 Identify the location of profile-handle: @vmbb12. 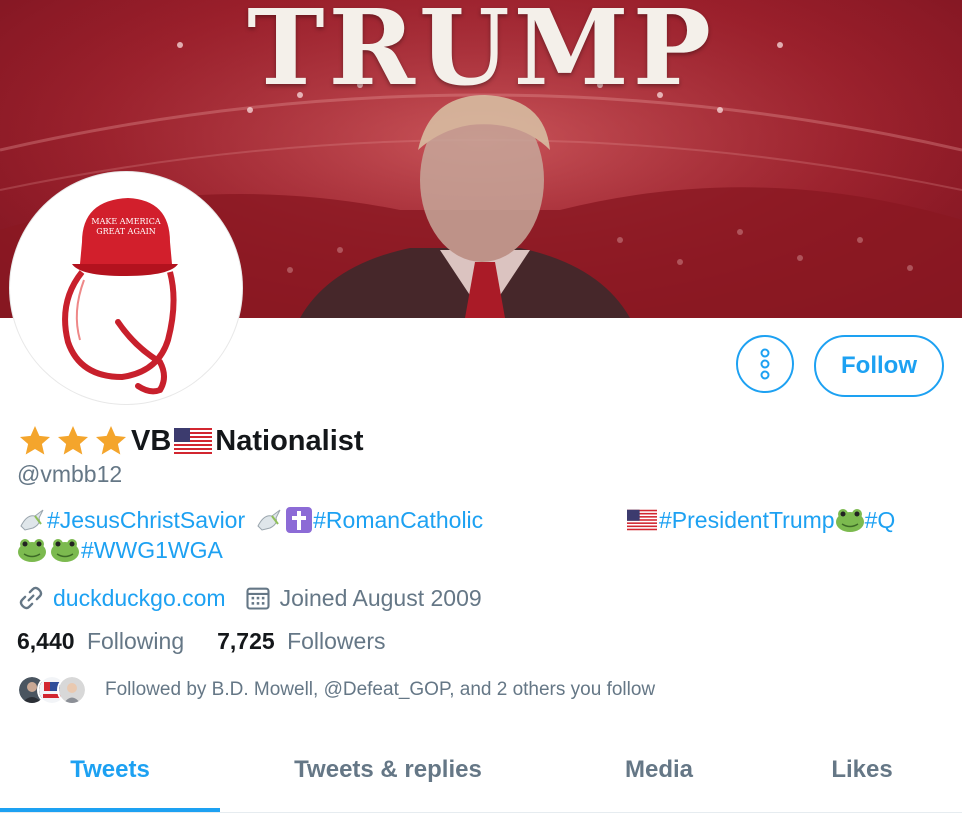
(70, 474).